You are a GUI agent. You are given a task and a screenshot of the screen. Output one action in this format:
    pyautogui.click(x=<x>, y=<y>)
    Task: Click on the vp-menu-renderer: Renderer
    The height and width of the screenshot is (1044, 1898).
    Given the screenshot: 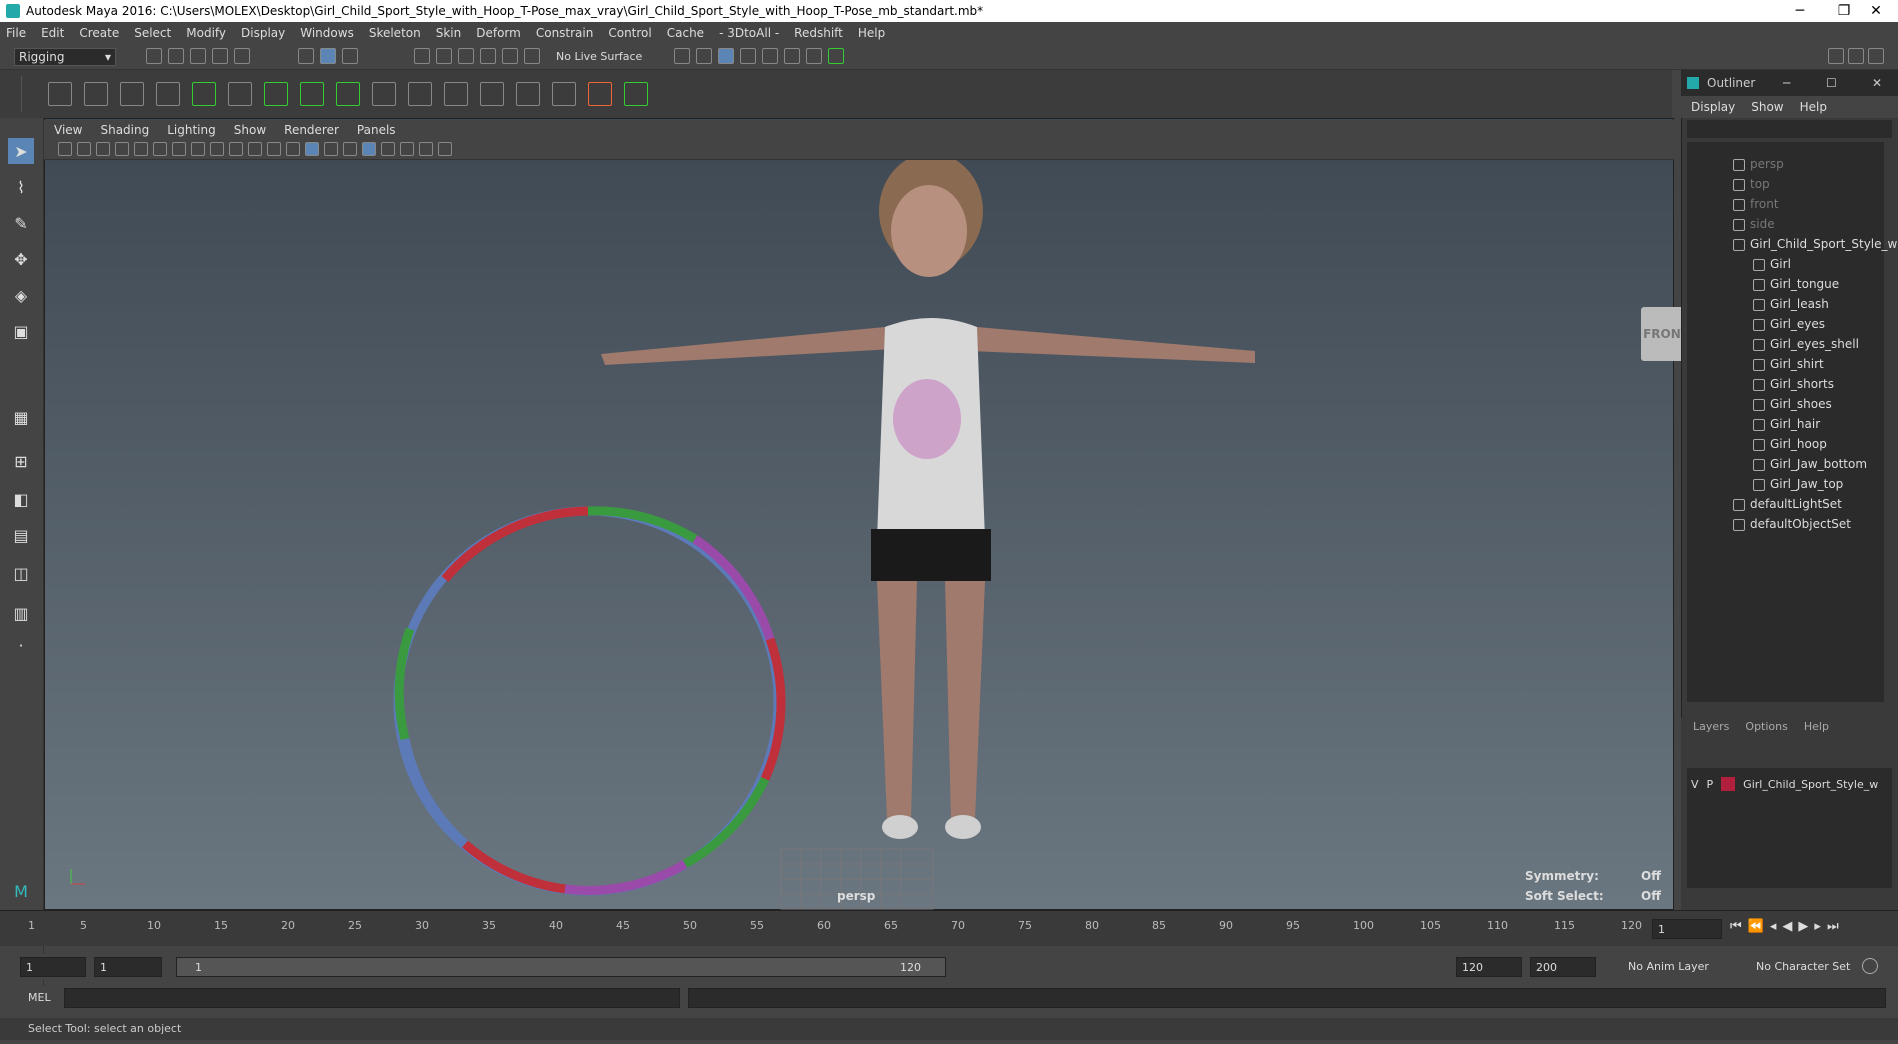 What is the action you would take?
    pyautogui.click(x=311, y=130)
    